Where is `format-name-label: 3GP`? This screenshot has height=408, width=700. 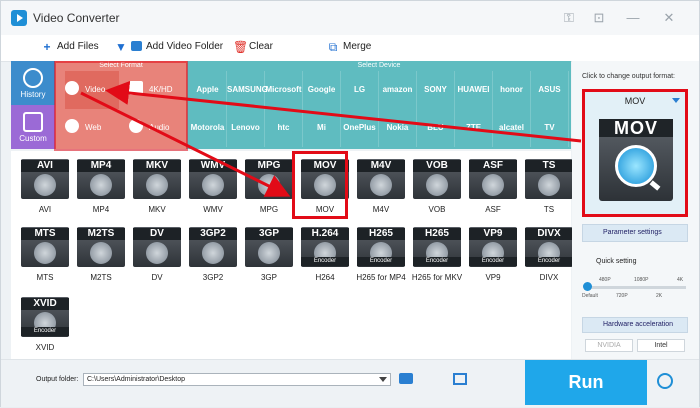
format-name-label: 3GP is located at coordinates (268, 277).